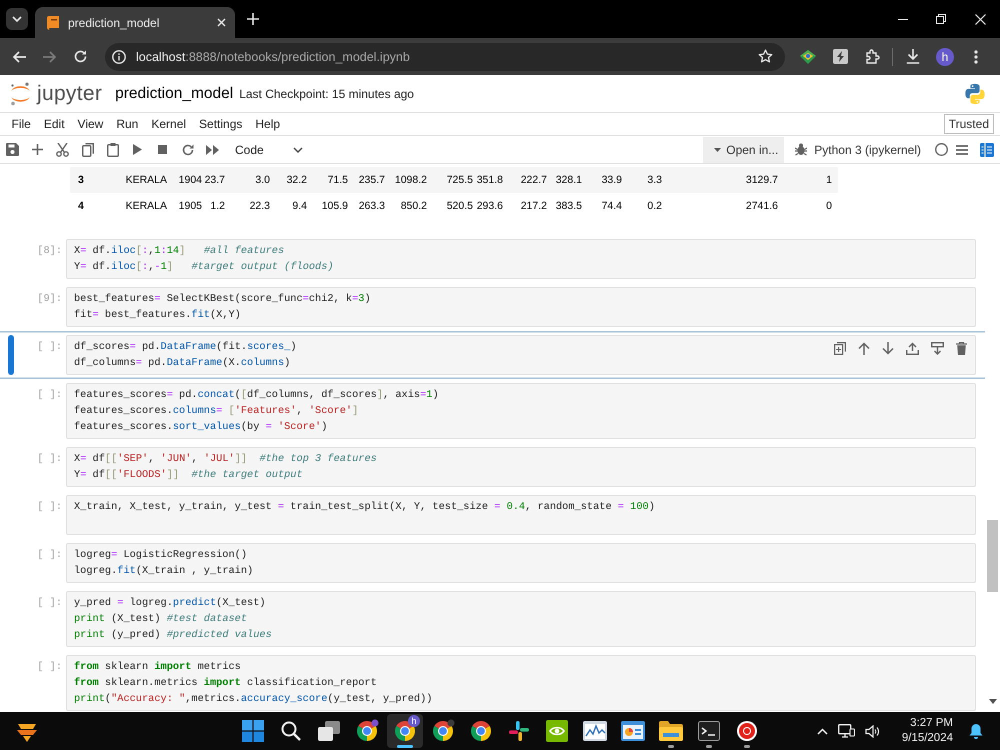  I want to click on reload-icon, so click(80, 56).